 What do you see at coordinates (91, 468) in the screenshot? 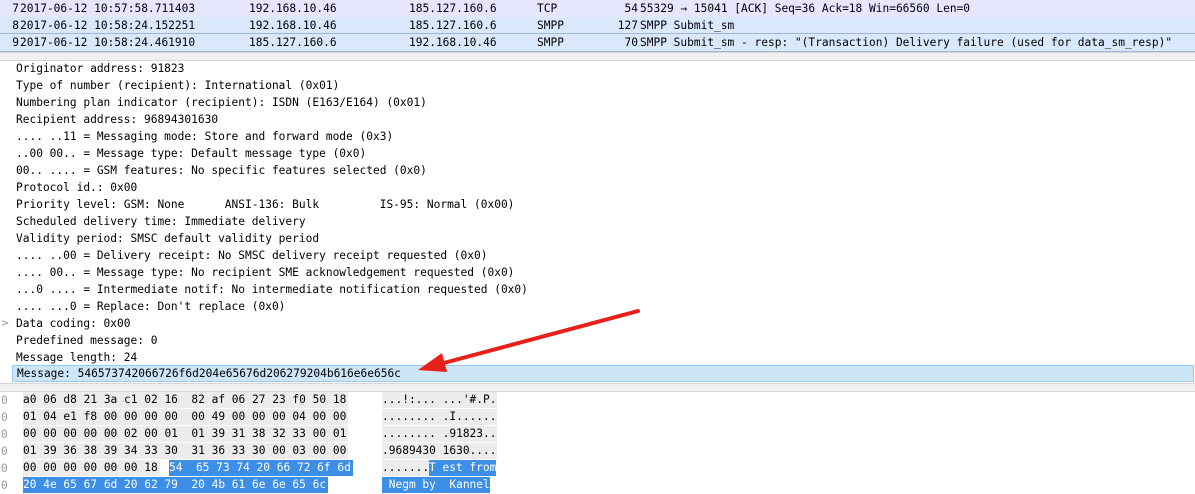
I see `hex-bytes: 00 00 00 00 00 00 18` at bounding box center [91, 468].